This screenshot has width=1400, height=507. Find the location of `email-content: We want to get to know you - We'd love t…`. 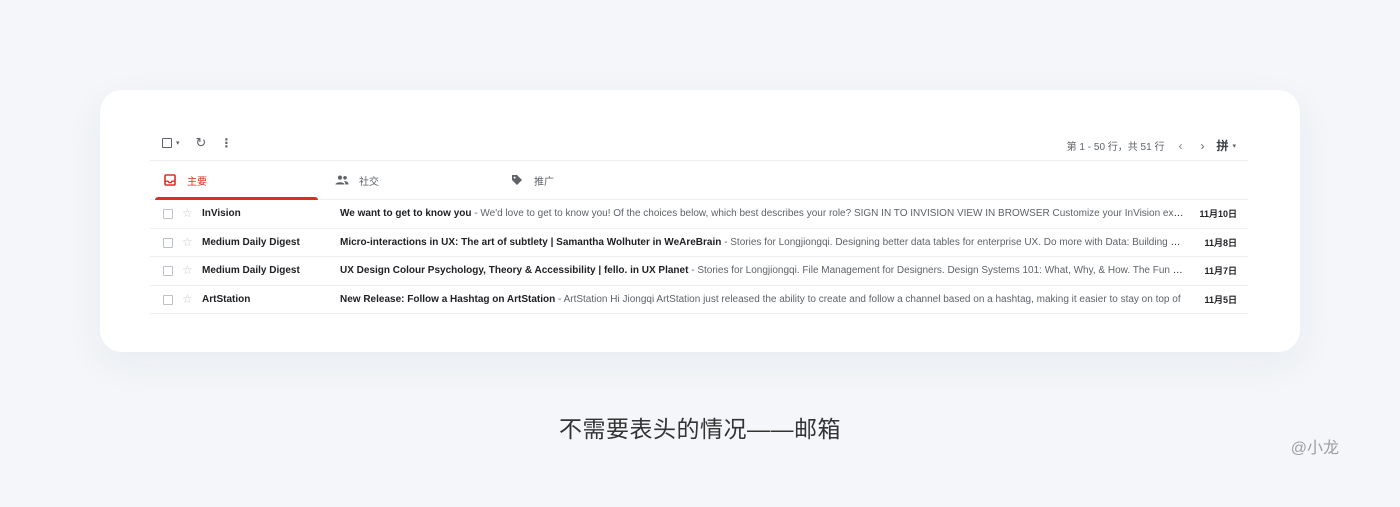

email-content: We want to get to know you - We'd love t… is located at coordinates (762, 213).